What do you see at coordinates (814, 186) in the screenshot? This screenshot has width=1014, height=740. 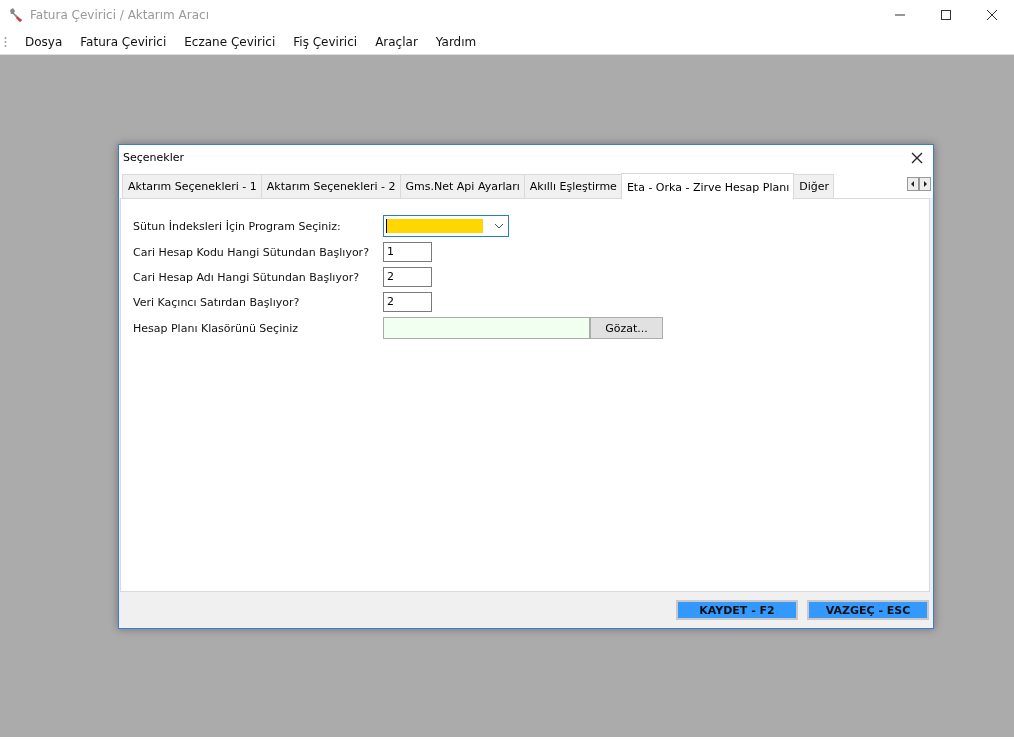 I see `tab: Diğer` at bounding box center [814, 186].